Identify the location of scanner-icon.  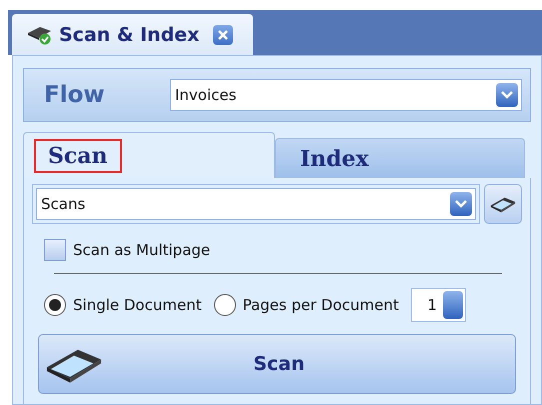
(503, 204).